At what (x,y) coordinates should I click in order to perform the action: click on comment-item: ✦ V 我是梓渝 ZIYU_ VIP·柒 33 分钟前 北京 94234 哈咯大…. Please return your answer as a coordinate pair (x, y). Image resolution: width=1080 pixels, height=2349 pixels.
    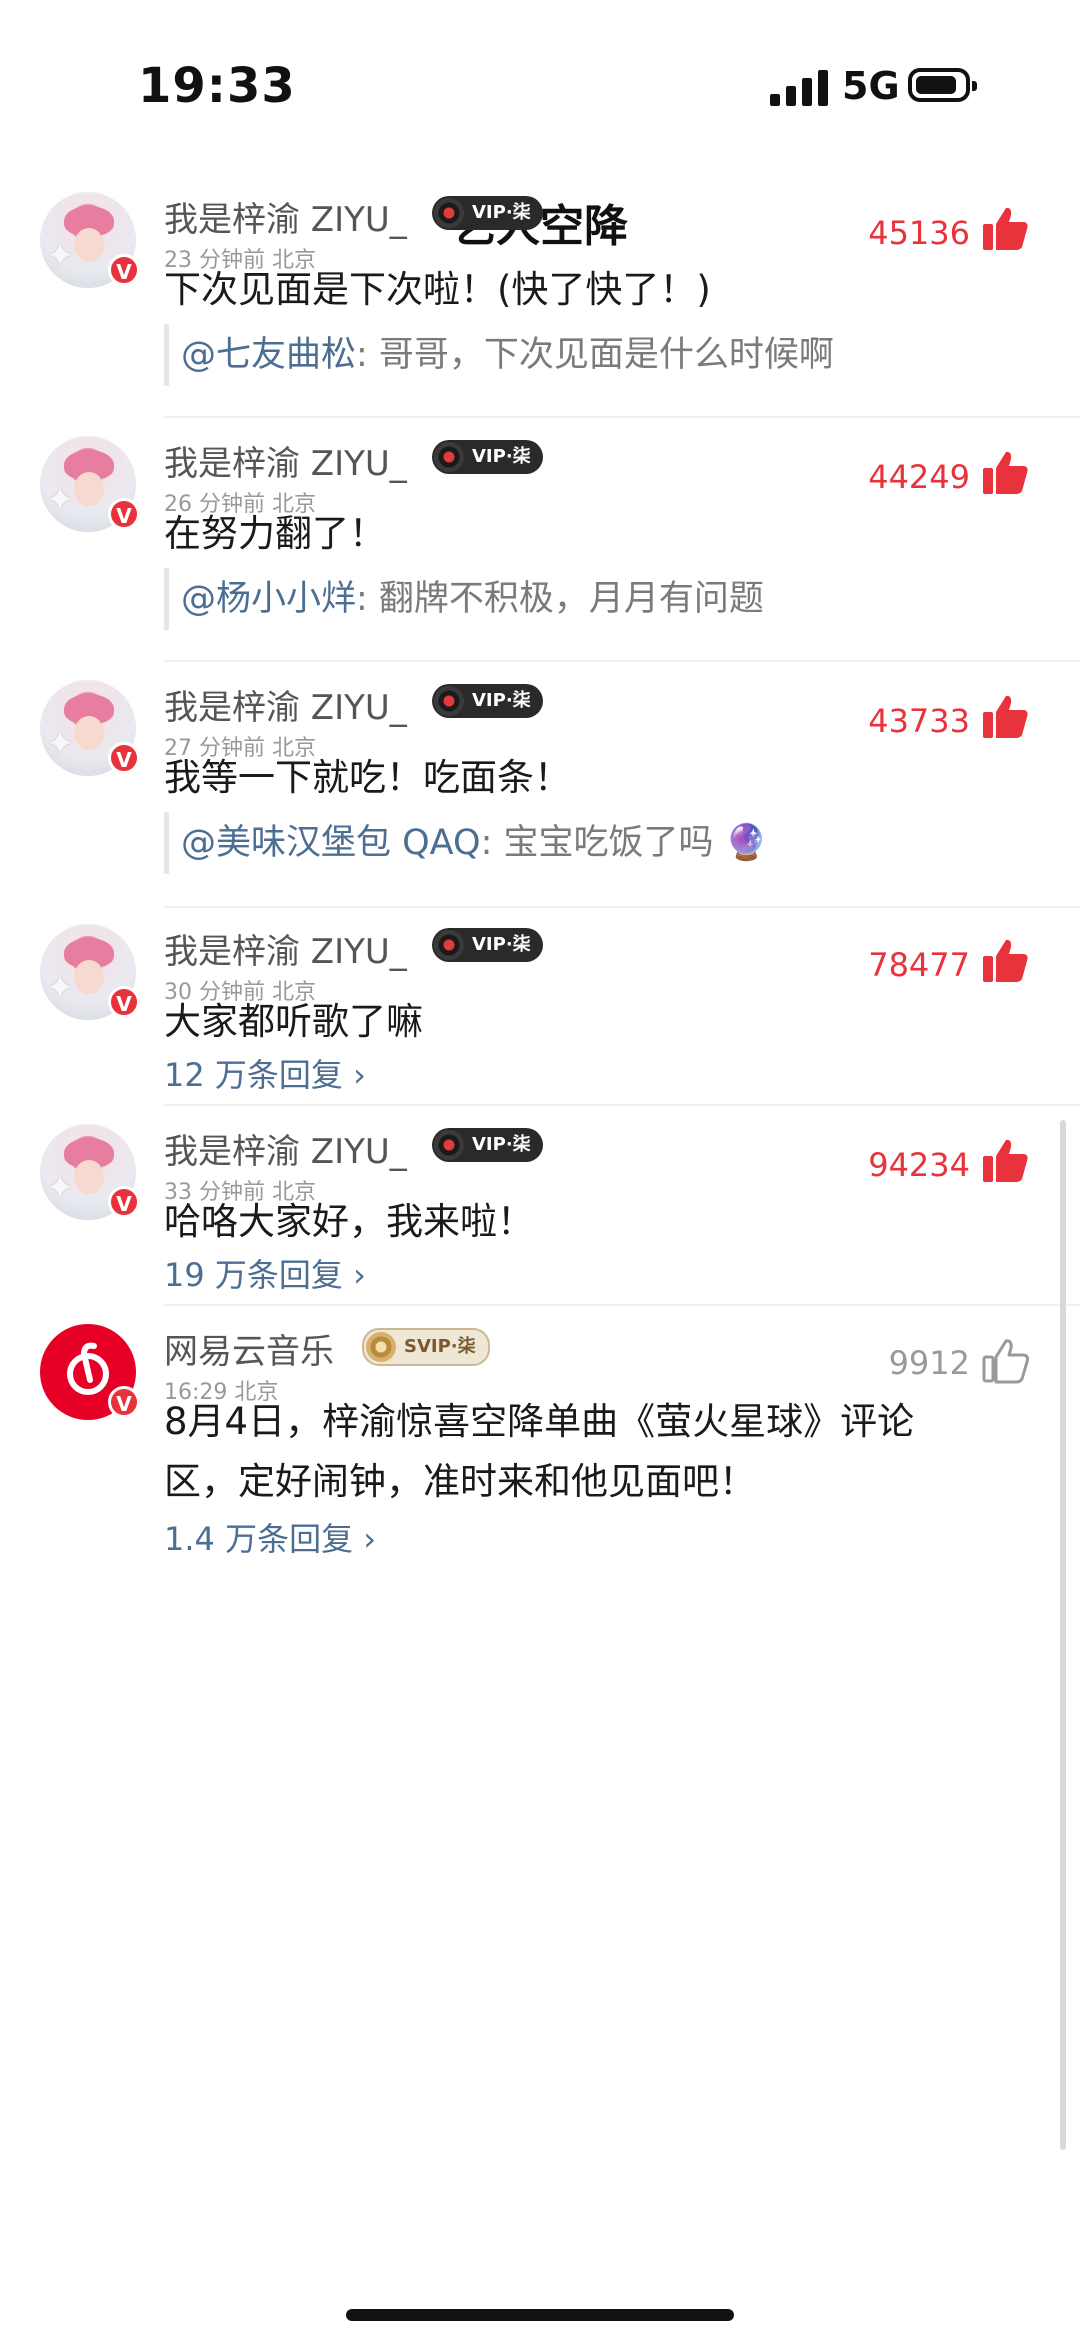
    Looking at the image, I should click on (540, 1214).